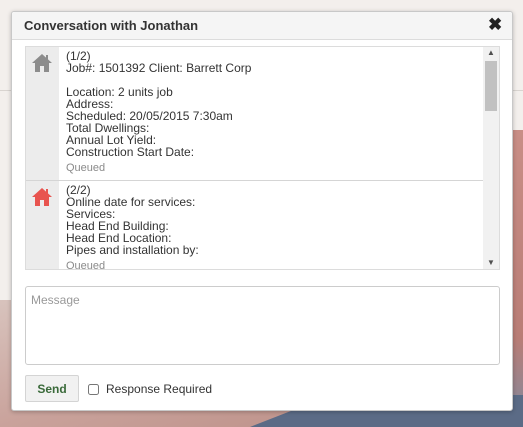 The image size is (523, 427). I want to click on dialog-title: Conversation with Jonathan, so click(111, 25).